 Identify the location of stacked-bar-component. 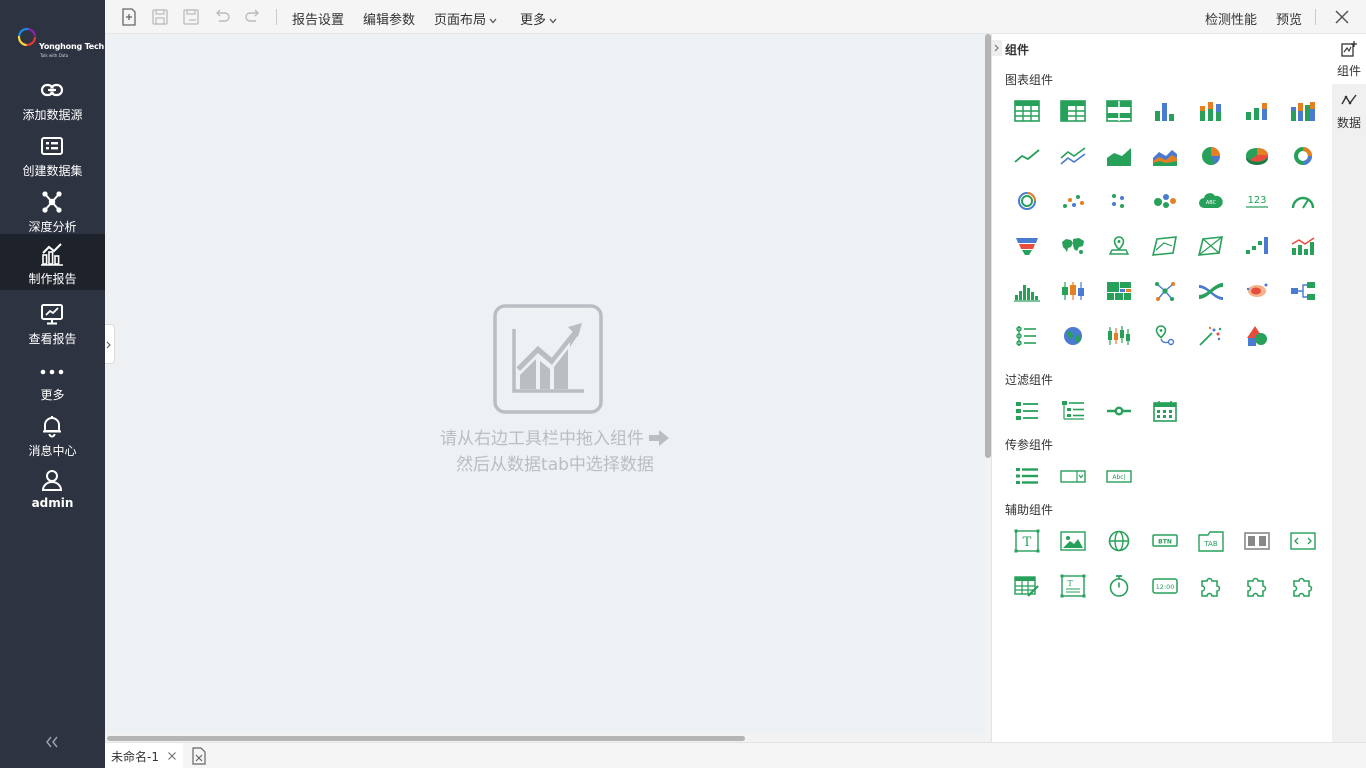
(1210, 111).